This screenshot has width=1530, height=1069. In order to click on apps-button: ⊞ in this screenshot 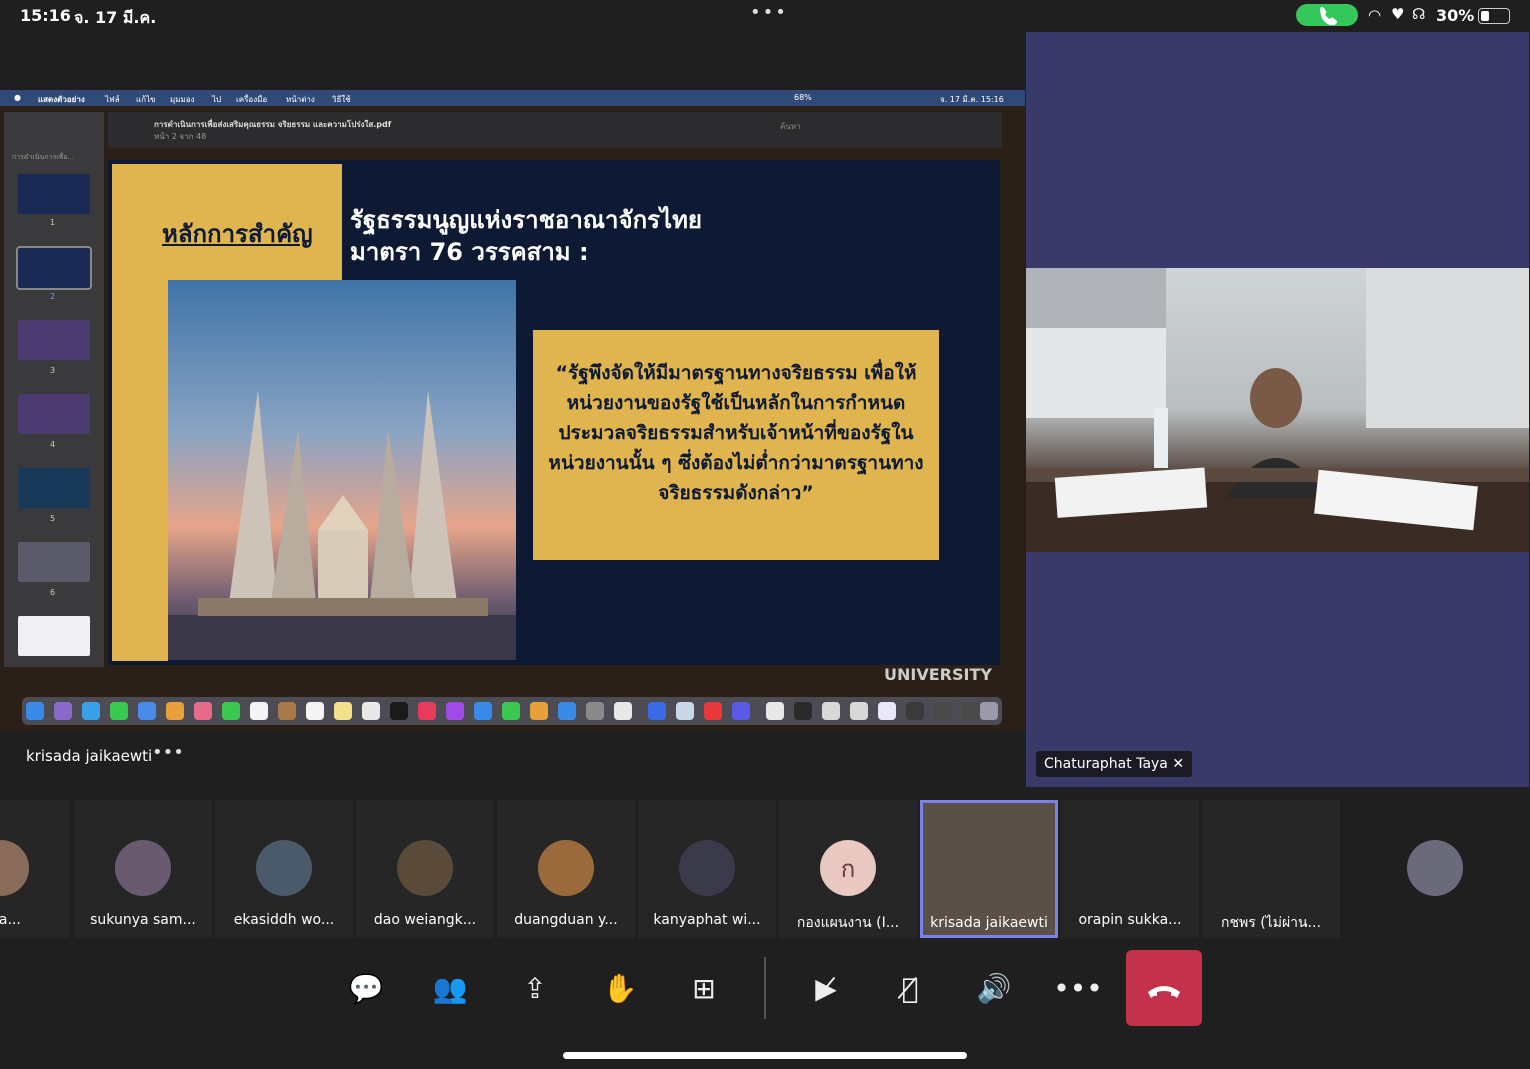, I will do `click(704, 988)`.